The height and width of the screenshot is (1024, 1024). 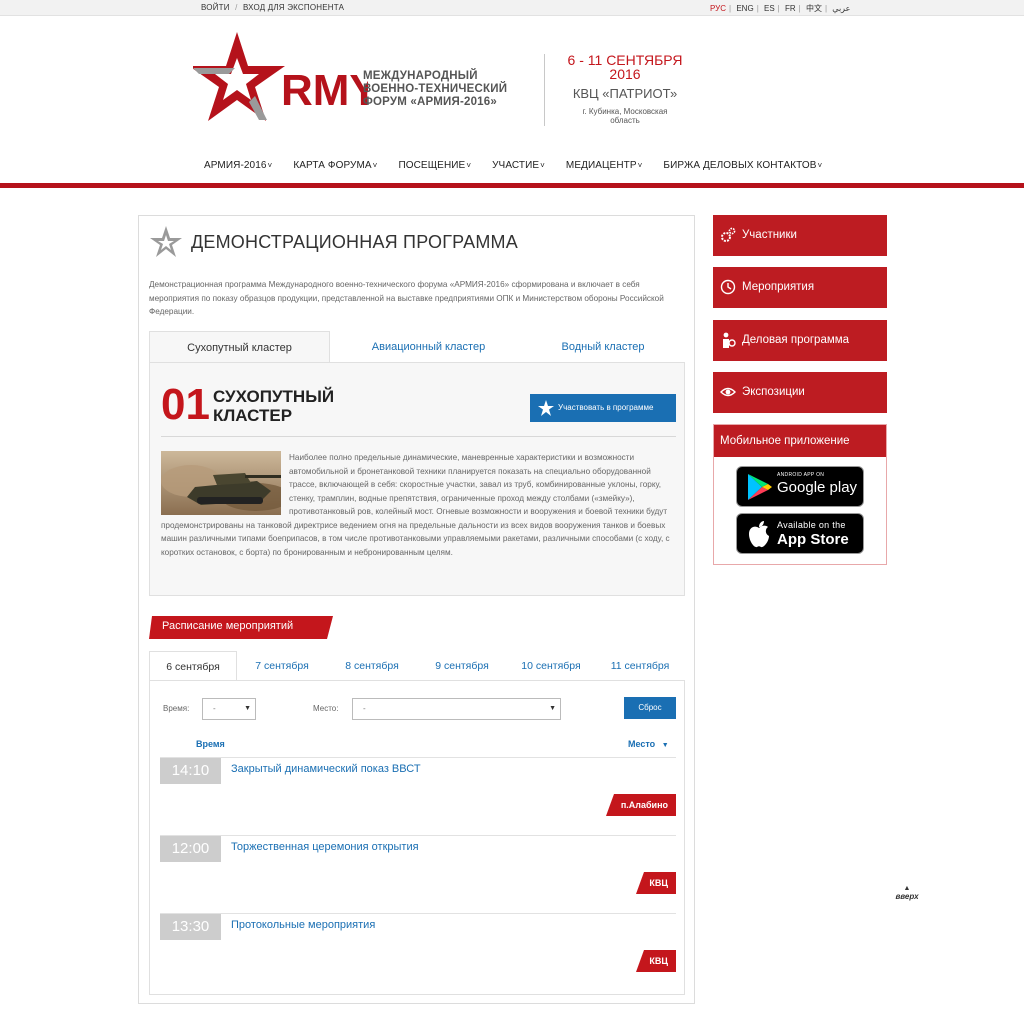 What do you see at coordinates (625, 74) in the screenshot?
I see `event-year: 2016` at bounding box center [625, 74].